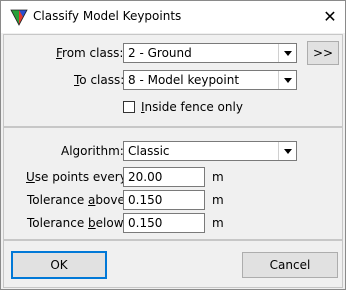 This screenshot has height=290, width=346. What do you see at coordinates (92, 151) in the screenshot?
I see `algorithm-label: Algorithm:` at bounding box center [92, 151].